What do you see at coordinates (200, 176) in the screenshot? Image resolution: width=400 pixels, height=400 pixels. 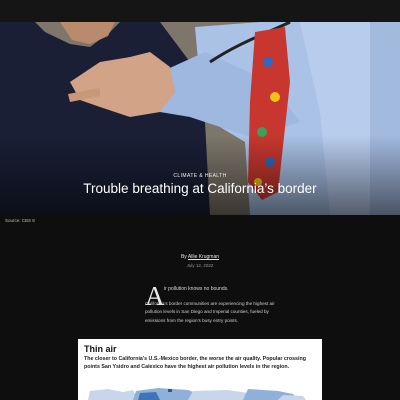 I see `section-kicker: CLIMATE & HEALTH` at bounding box center [200, 176].